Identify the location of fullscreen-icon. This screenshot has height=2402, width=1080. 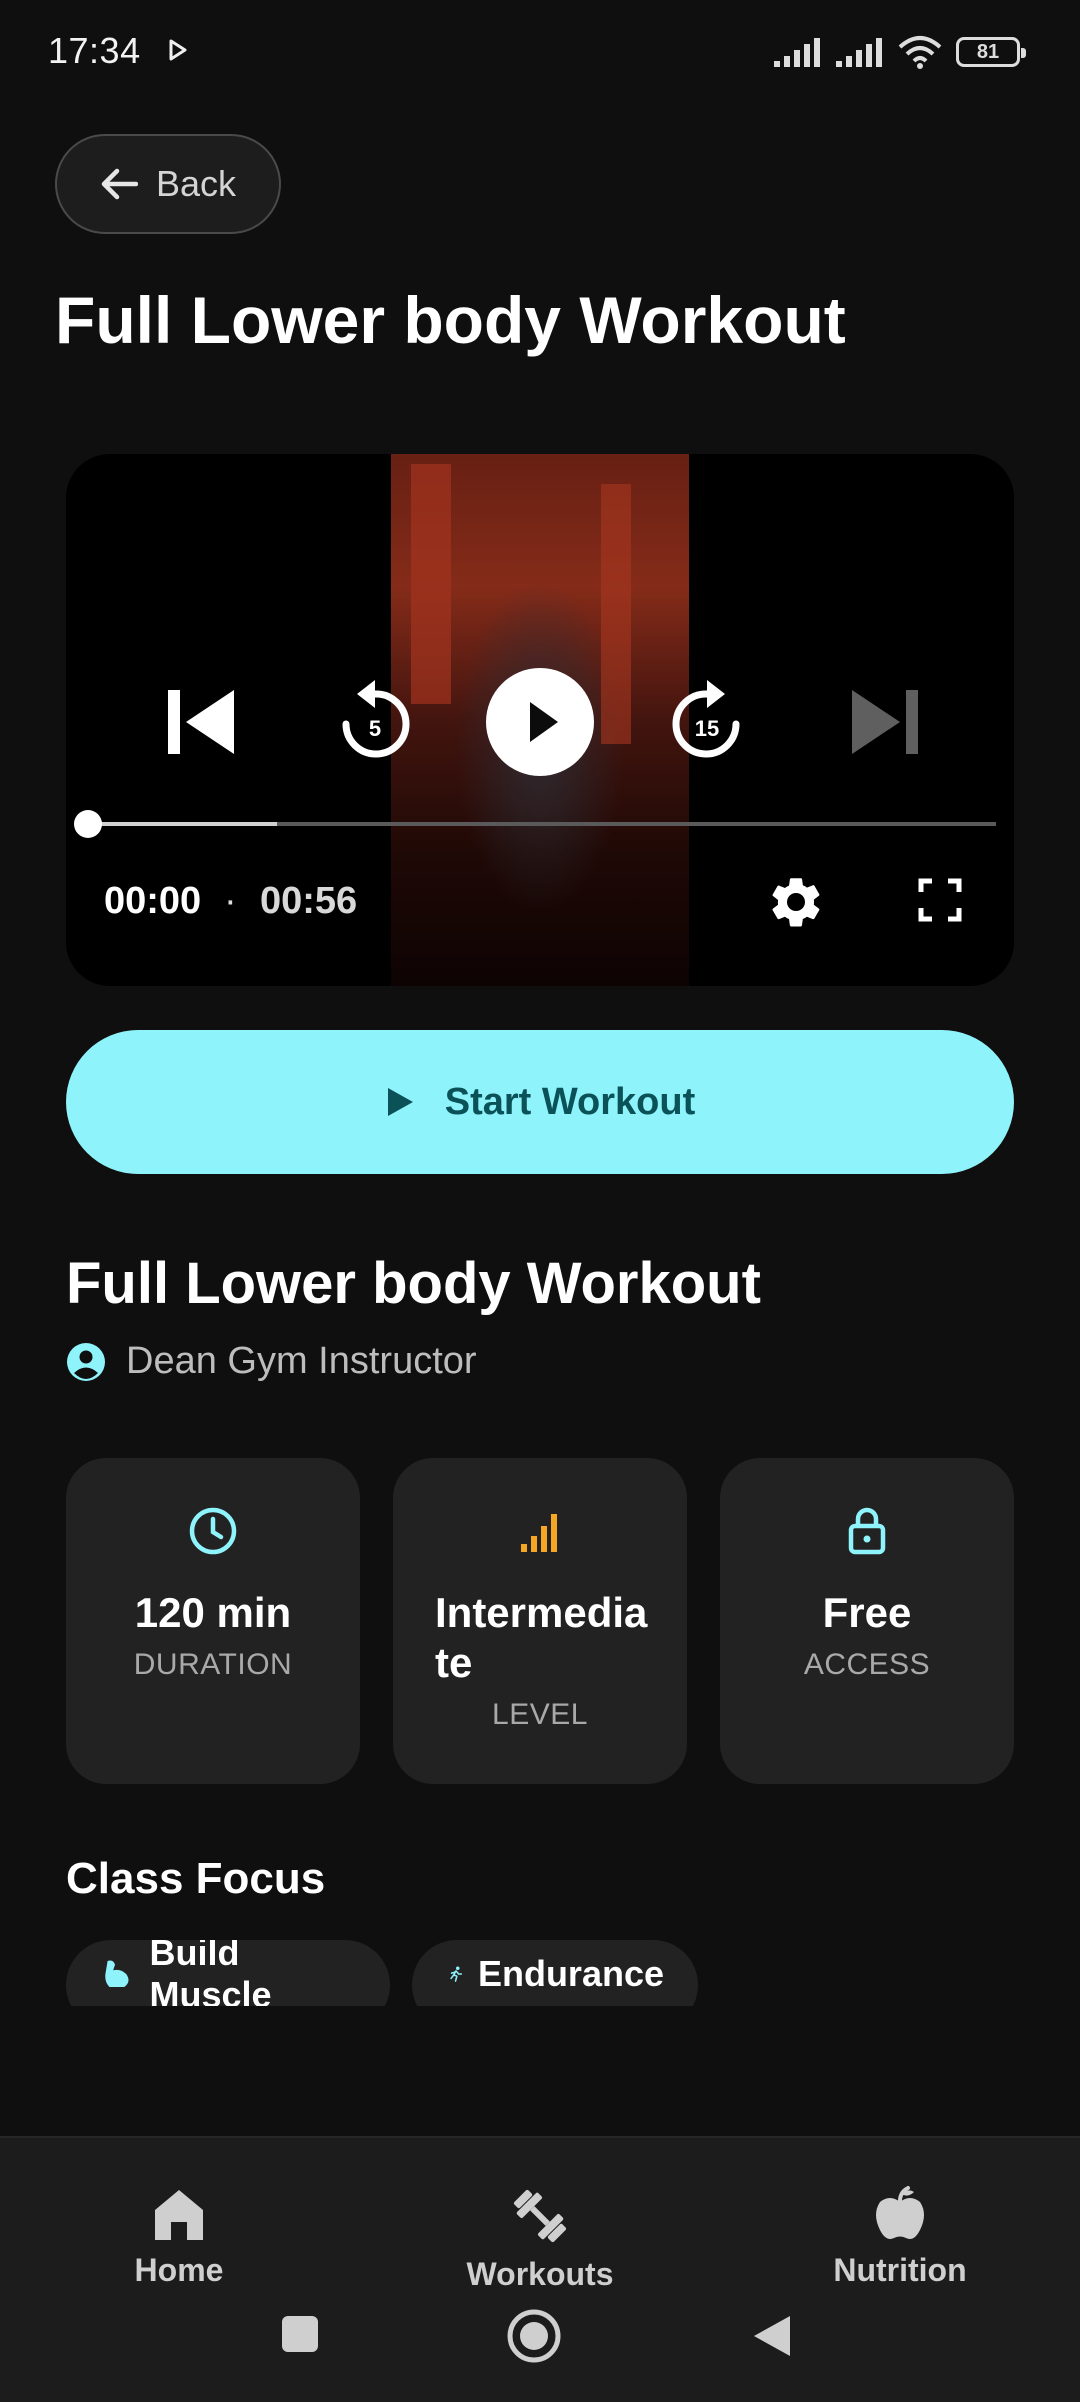
(940, 900).